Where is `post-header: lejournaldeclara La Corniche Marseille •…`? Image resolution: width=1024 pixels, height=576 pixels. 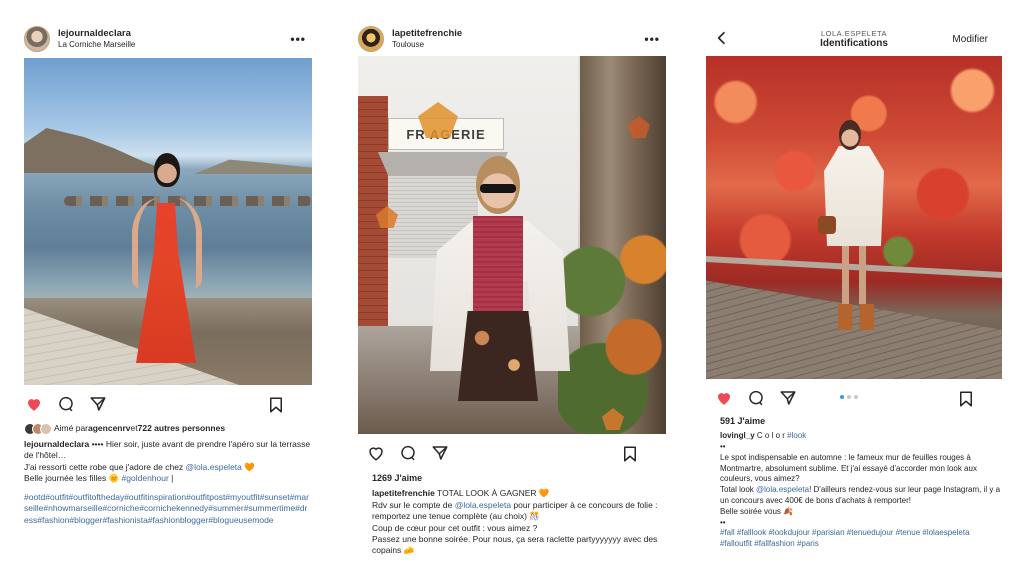
post-header: lejournaldeclara La Corniche Marseille •… is located at coordinates (168, 39).